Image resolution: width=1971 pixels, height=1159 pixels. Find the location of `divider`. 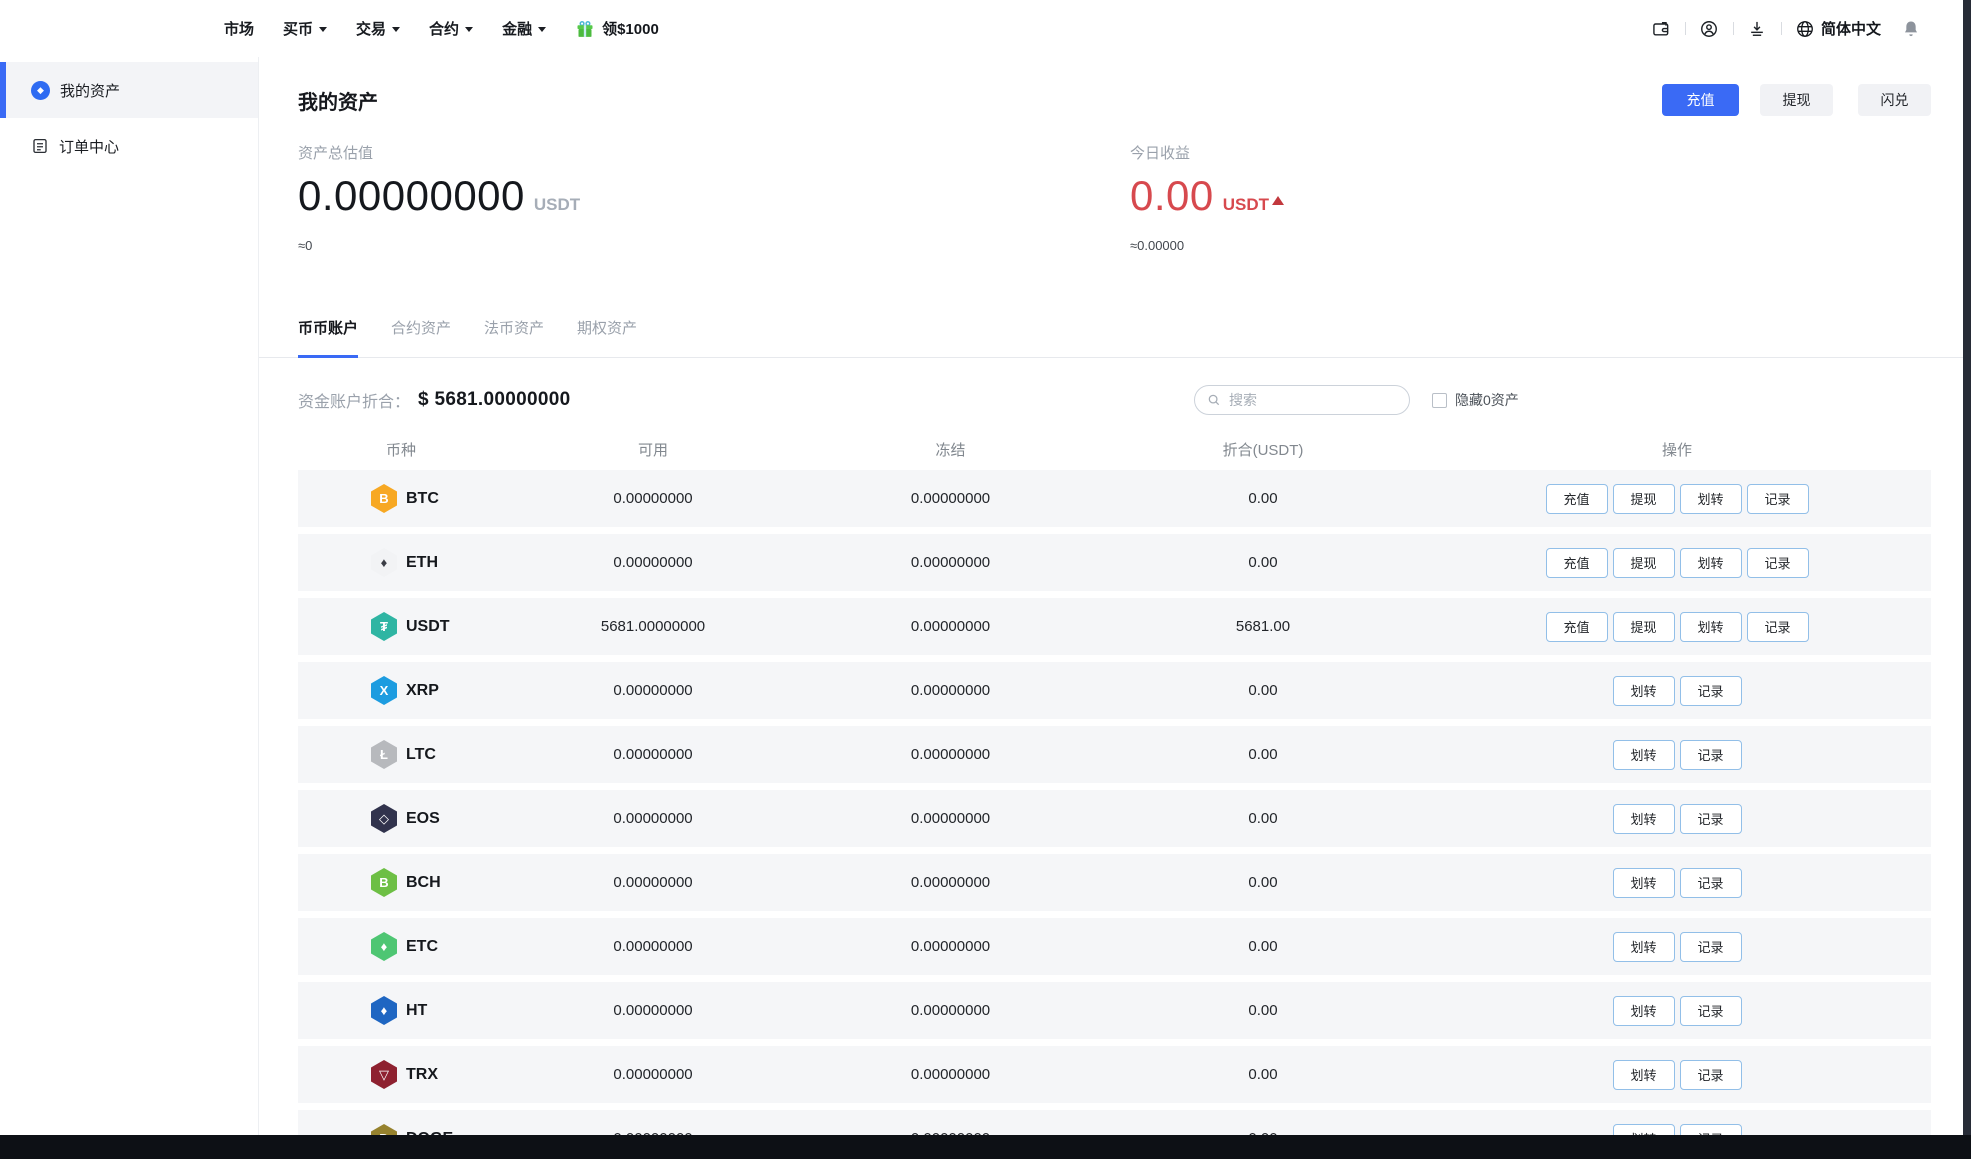

divider is located at coordinates (1685, 28).